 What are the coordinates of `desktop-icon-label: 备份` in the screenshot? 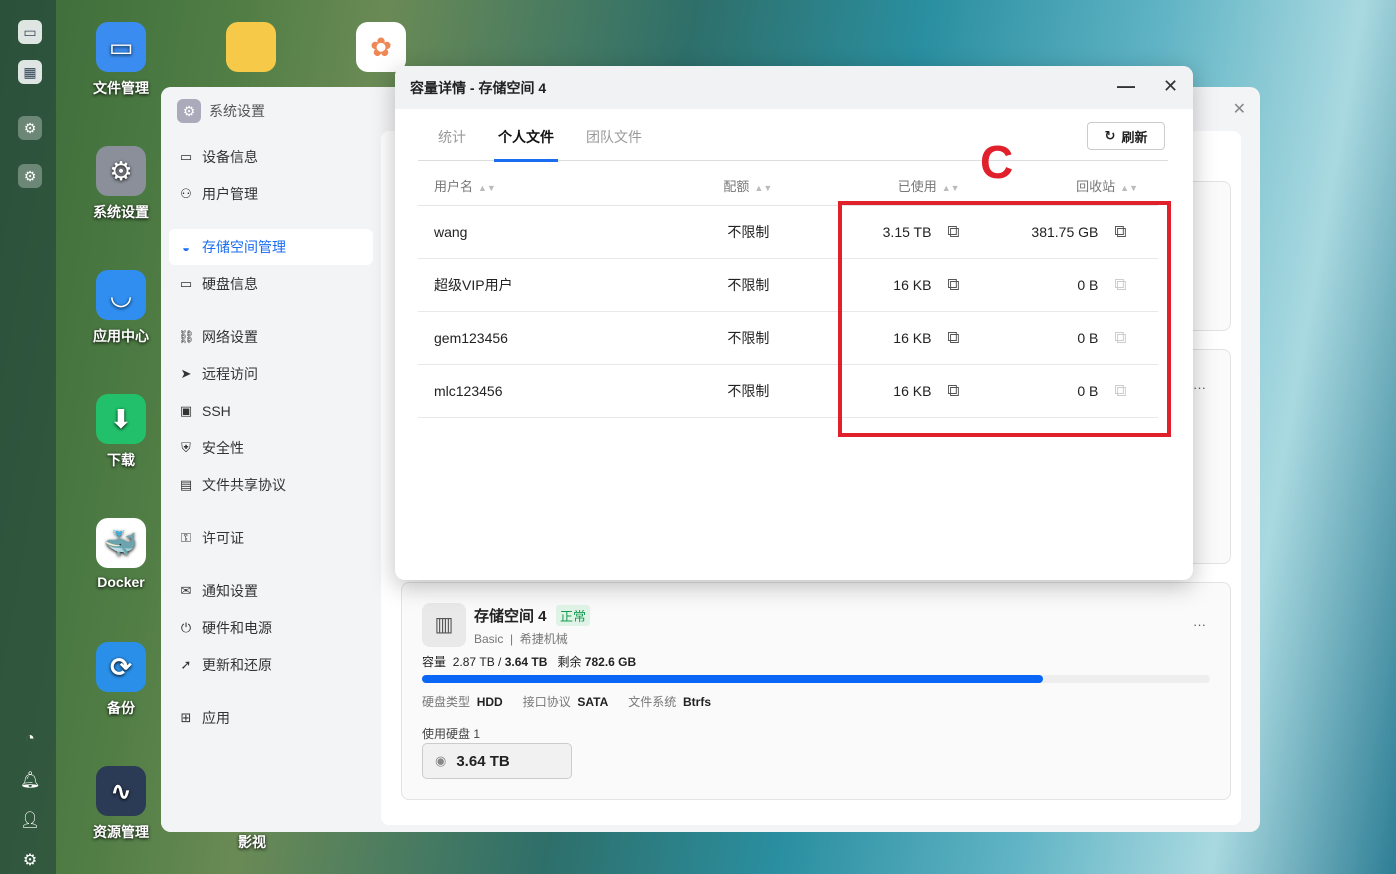 It's located at (121, 708).